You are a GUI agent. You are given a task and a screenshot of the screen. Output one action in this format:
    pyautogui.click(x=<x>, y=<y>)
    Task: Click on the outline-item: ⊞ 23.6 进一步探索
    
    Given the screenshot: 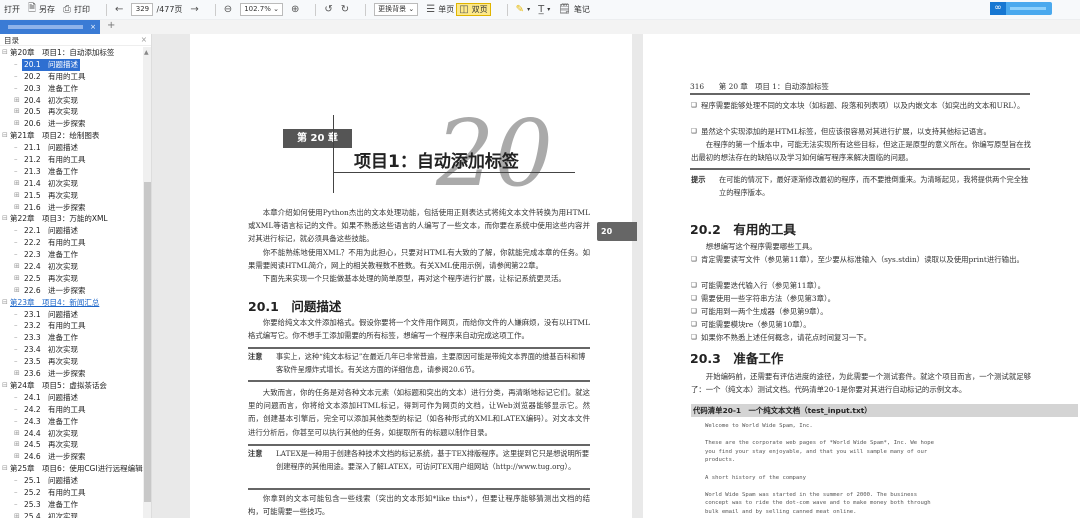 What is the action you would take?
    pyautogui.click(x=71, y=374)
    